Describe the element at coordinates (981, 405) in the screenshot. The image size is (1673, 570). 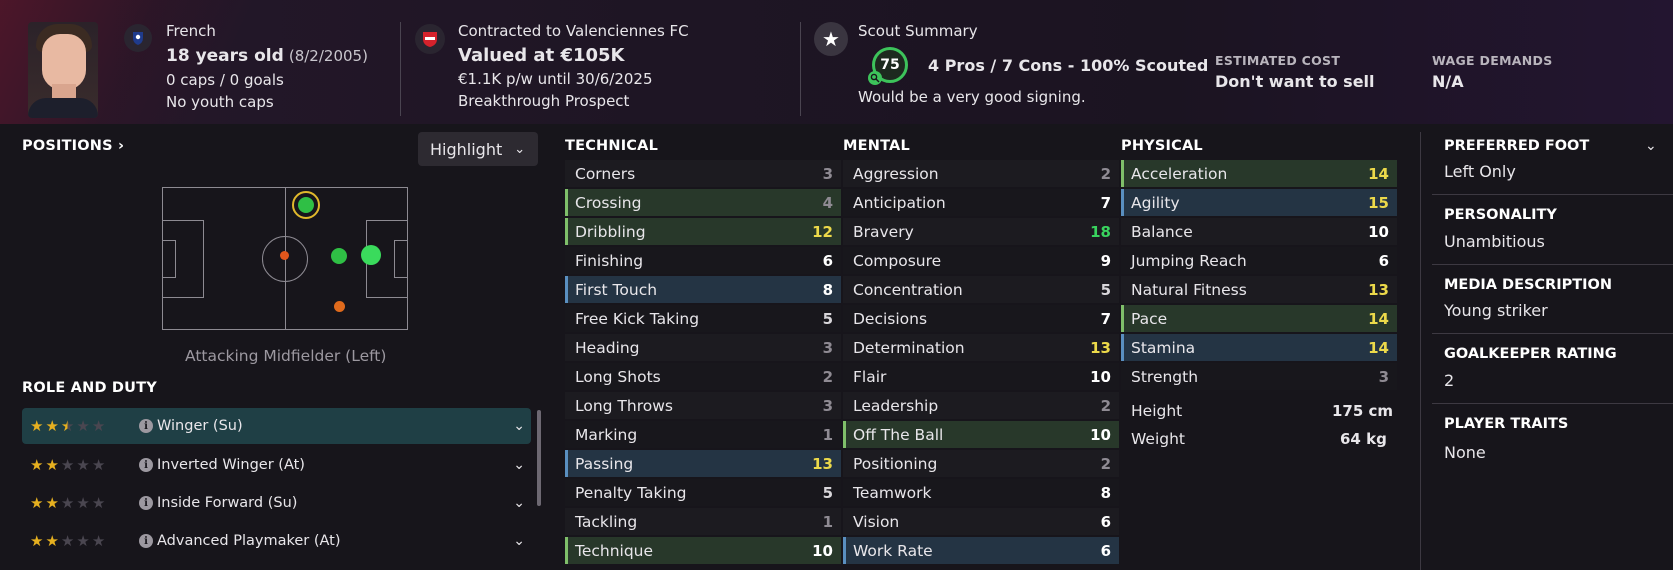
I see `attribute-row-leadership: Leadership 2` at that location.